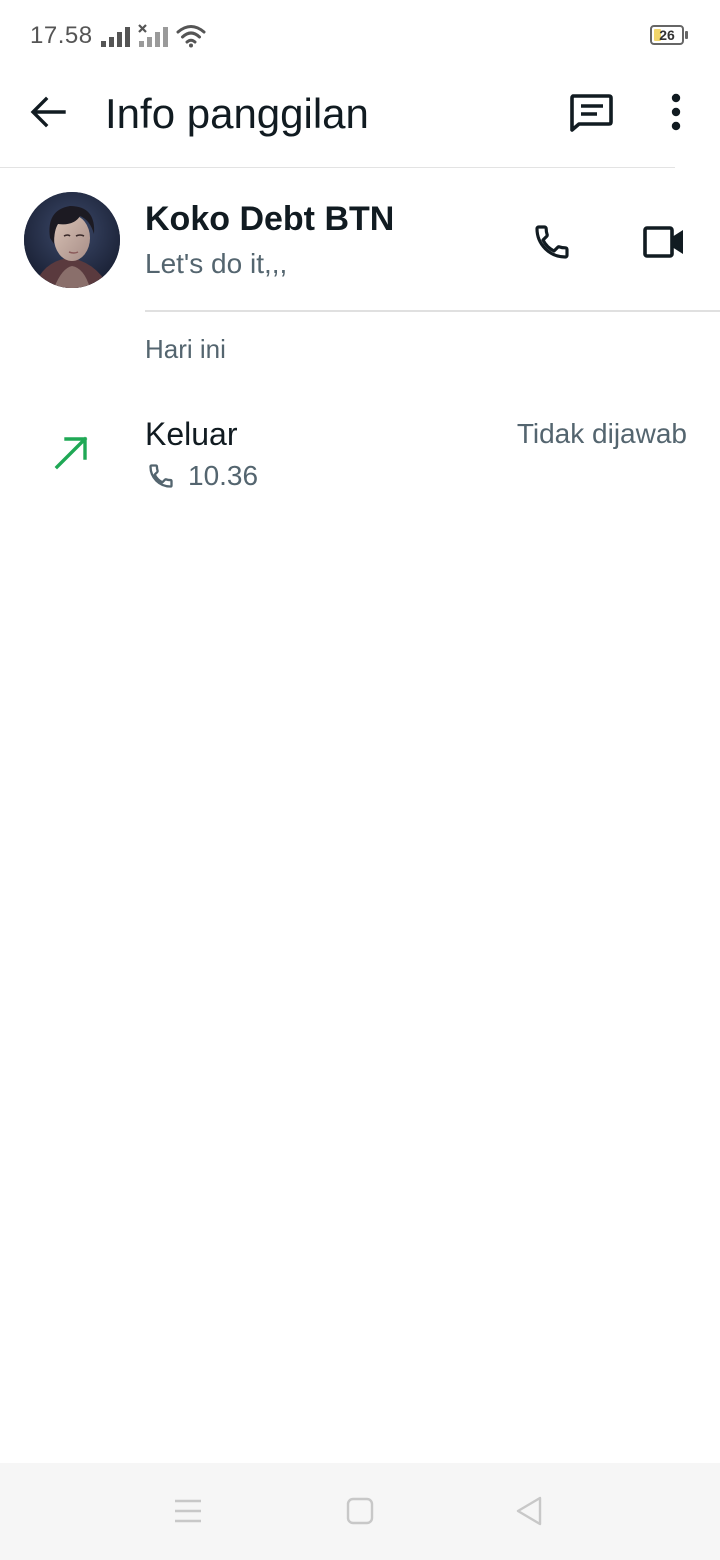 The height and width of the screenshot is (1560, 720). I want to click on video-camera-icon, so click(663, 242).